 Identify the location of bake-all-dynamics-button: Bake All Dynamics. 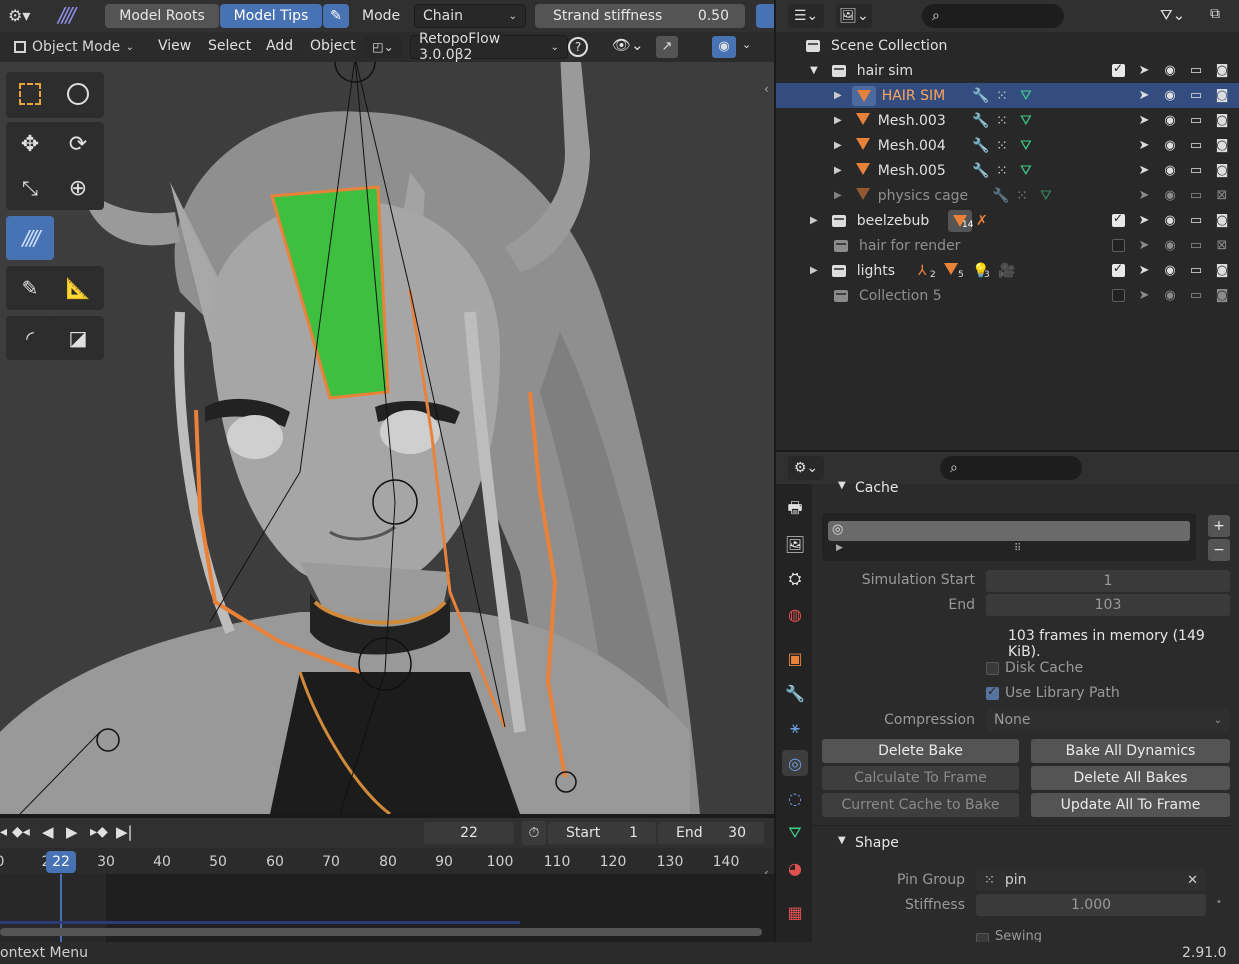
(1130, 751).